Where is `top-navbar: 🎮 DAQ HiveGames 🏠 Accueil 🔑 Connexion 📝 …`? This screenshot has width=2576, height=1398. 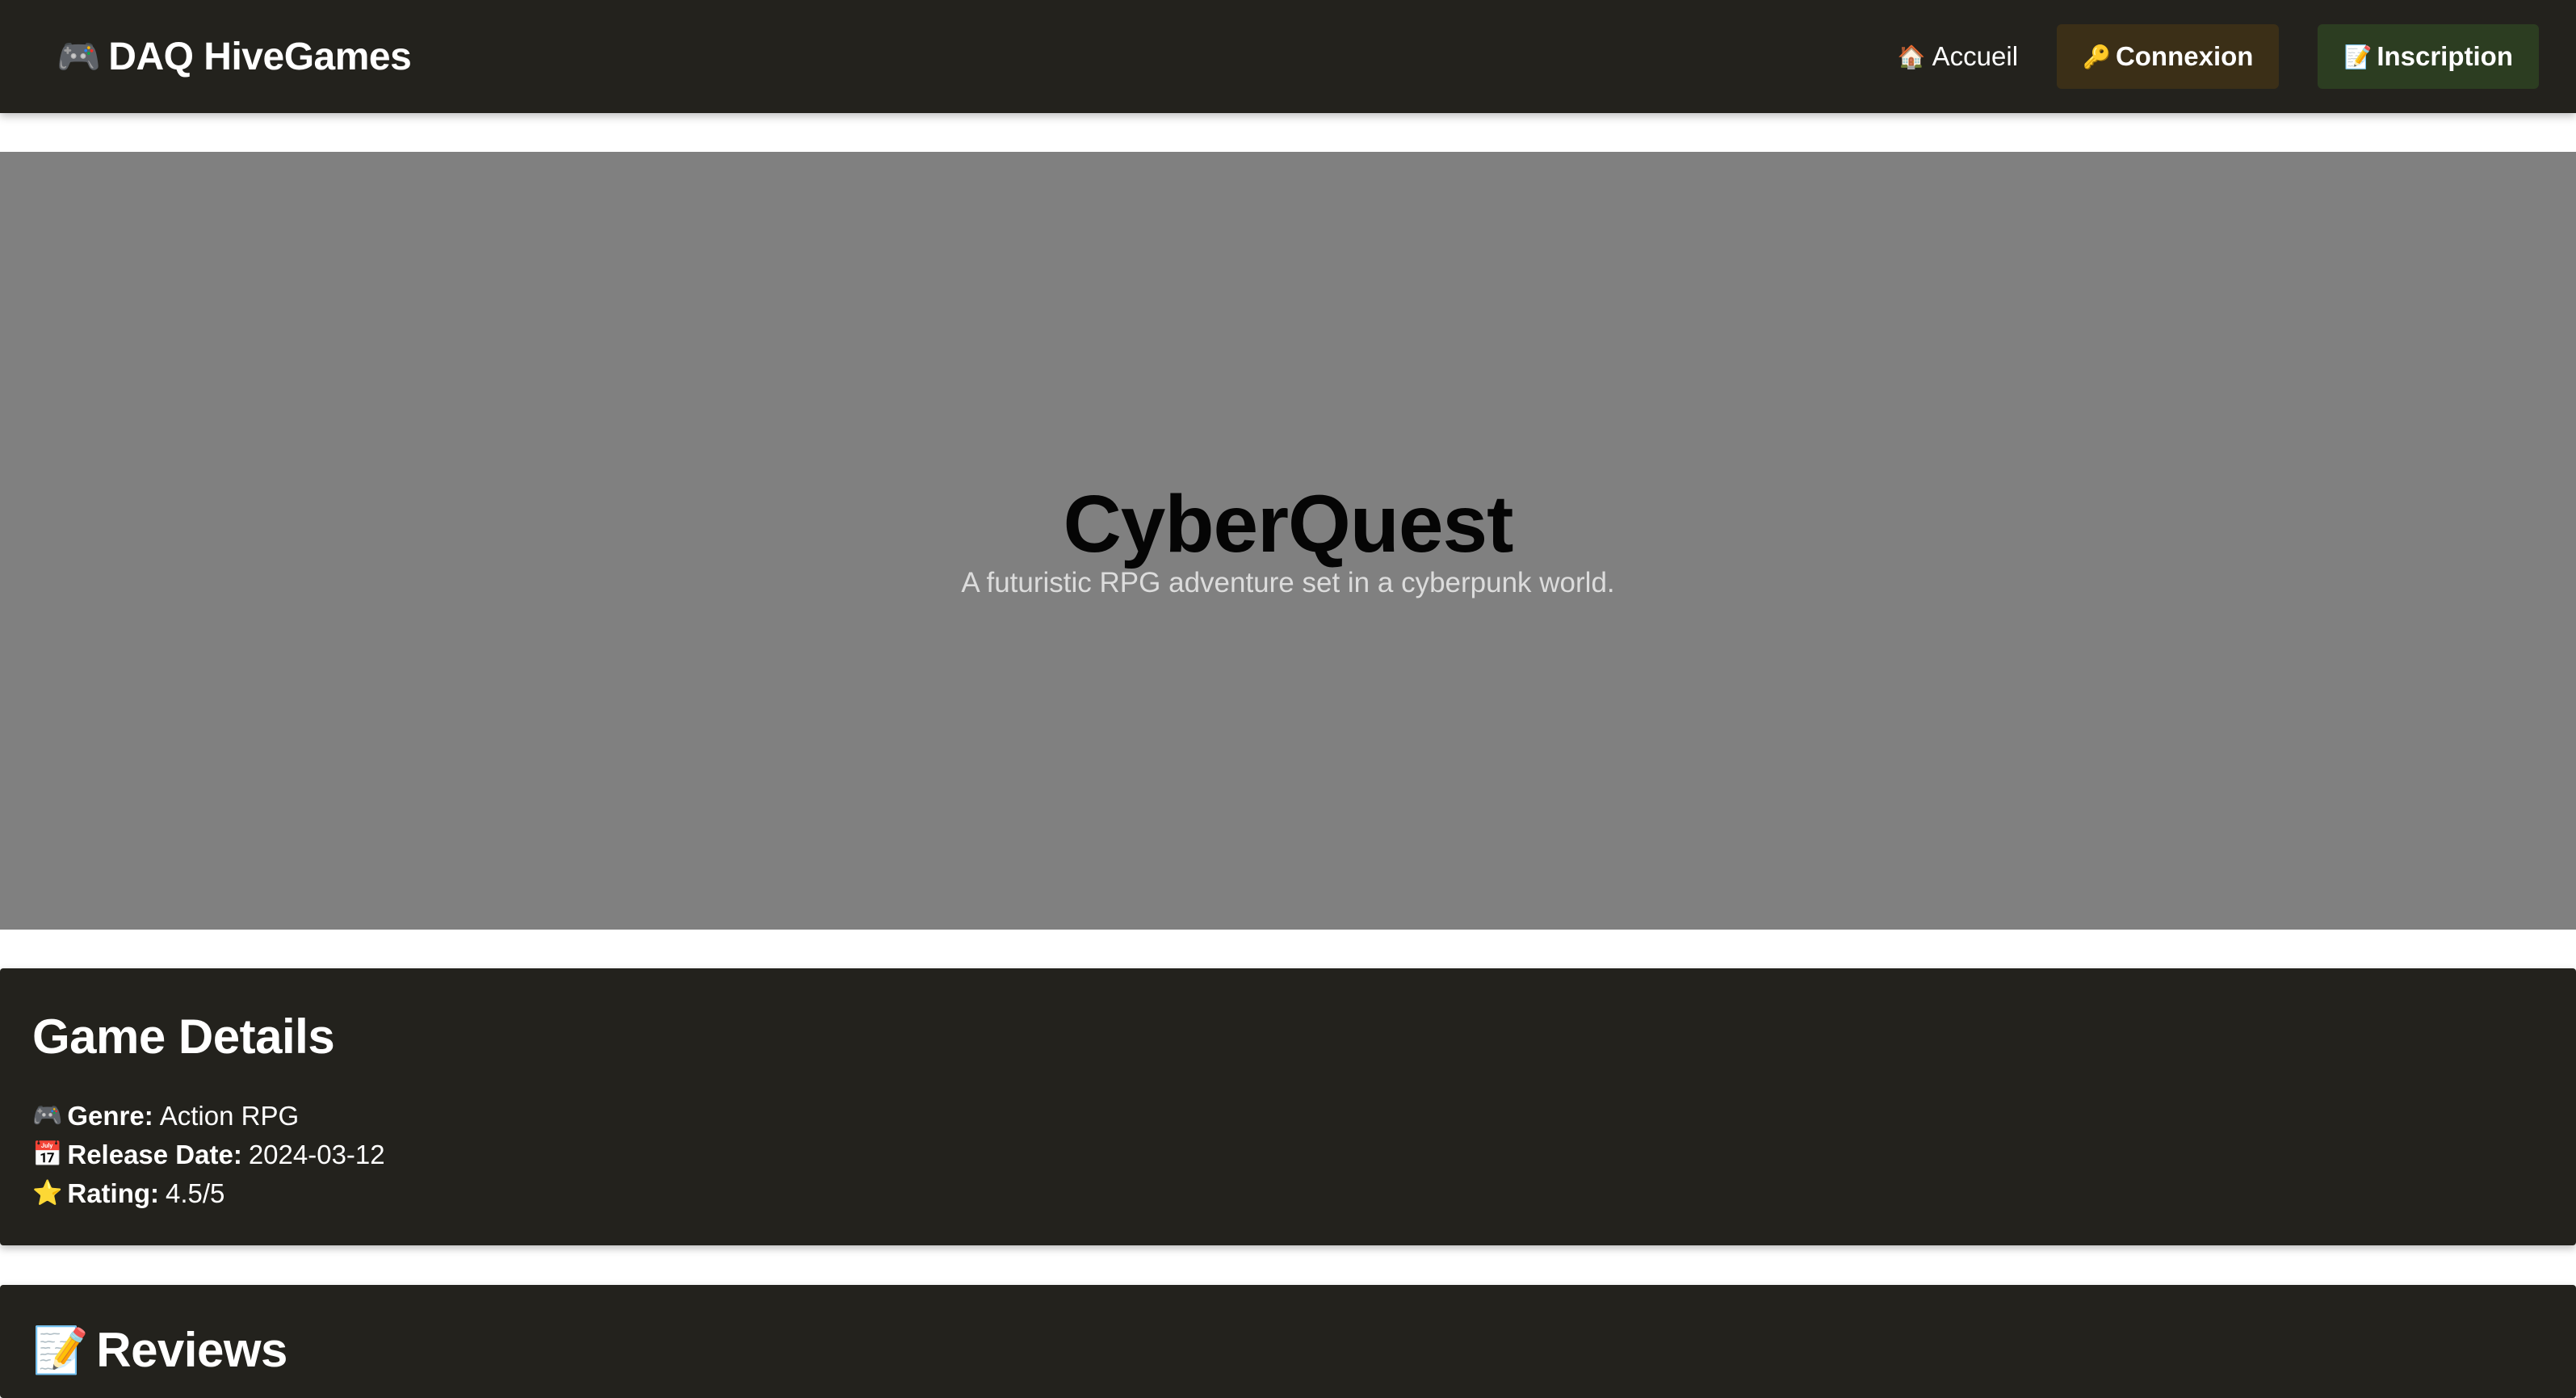
top-navbar: 🎮 DAQ HiveGames 🏠 Accueil 🔑 Connexion 📝 … is located at coordinates (1288, 56).